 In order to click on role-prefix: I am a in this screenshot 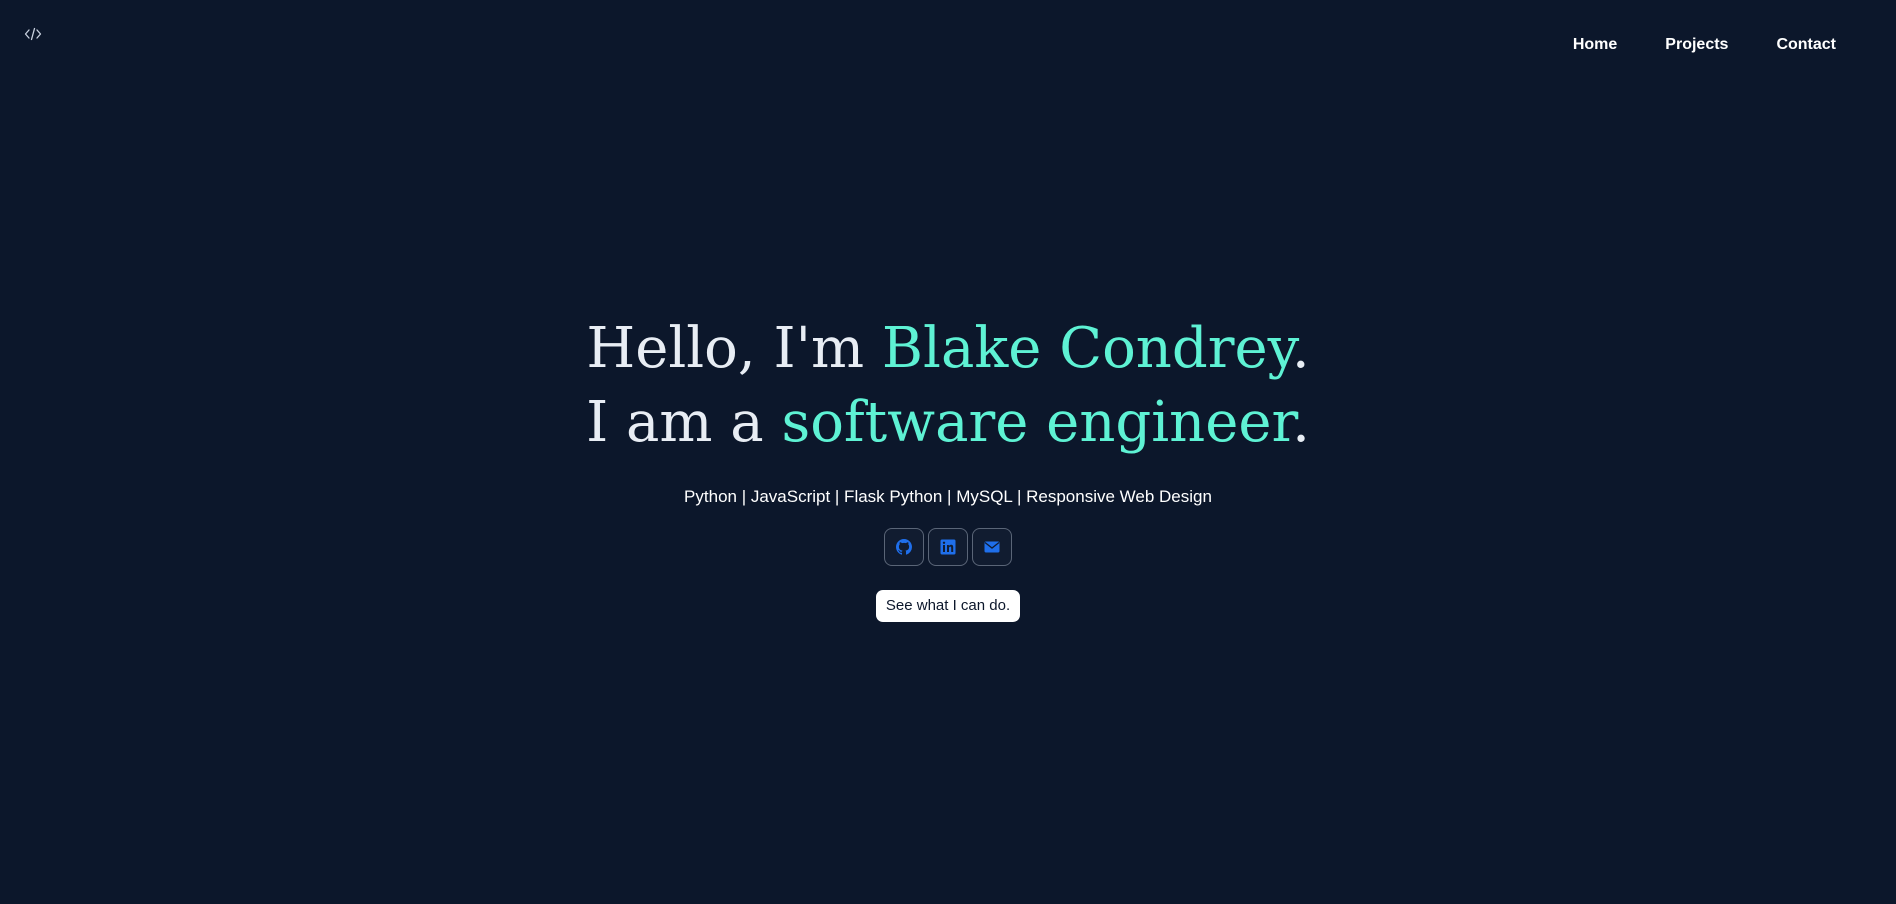, I will do `click(684, 422)`.